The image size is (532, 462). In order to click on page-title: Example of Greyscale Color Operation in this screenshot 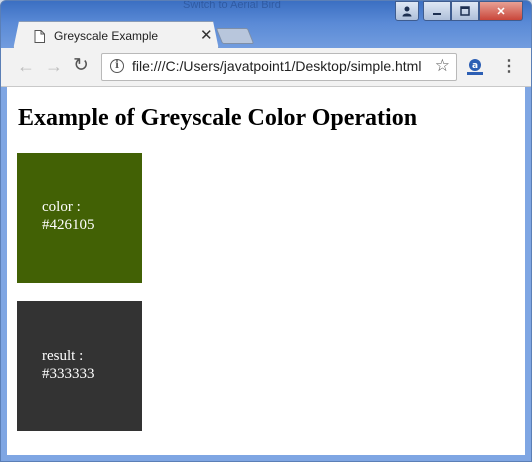, I will do `click(218, 118)`.